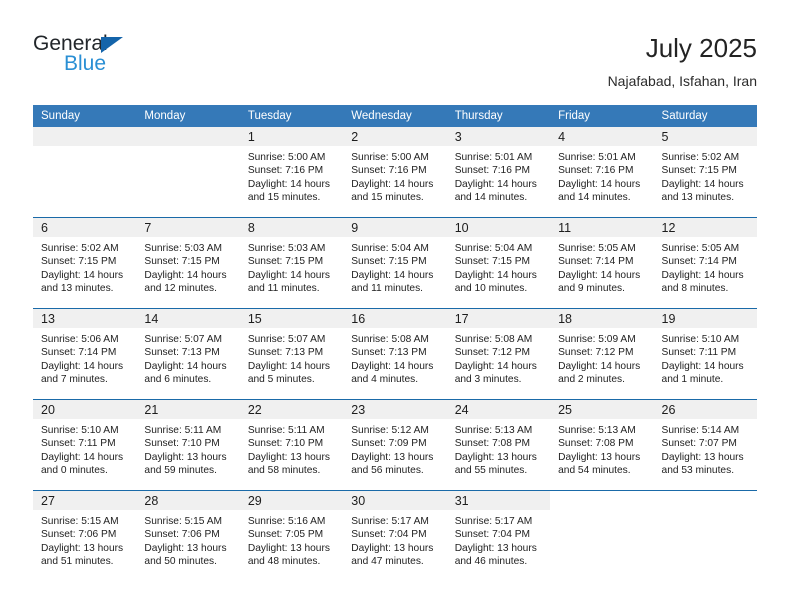 The width and height of the screenshot is (792, 612). What do you see at coordinates (183, 248) in the screenshot?
I see `sunrise-time: Sunrise: 5:03 AM` at bounding box center [183, 248].